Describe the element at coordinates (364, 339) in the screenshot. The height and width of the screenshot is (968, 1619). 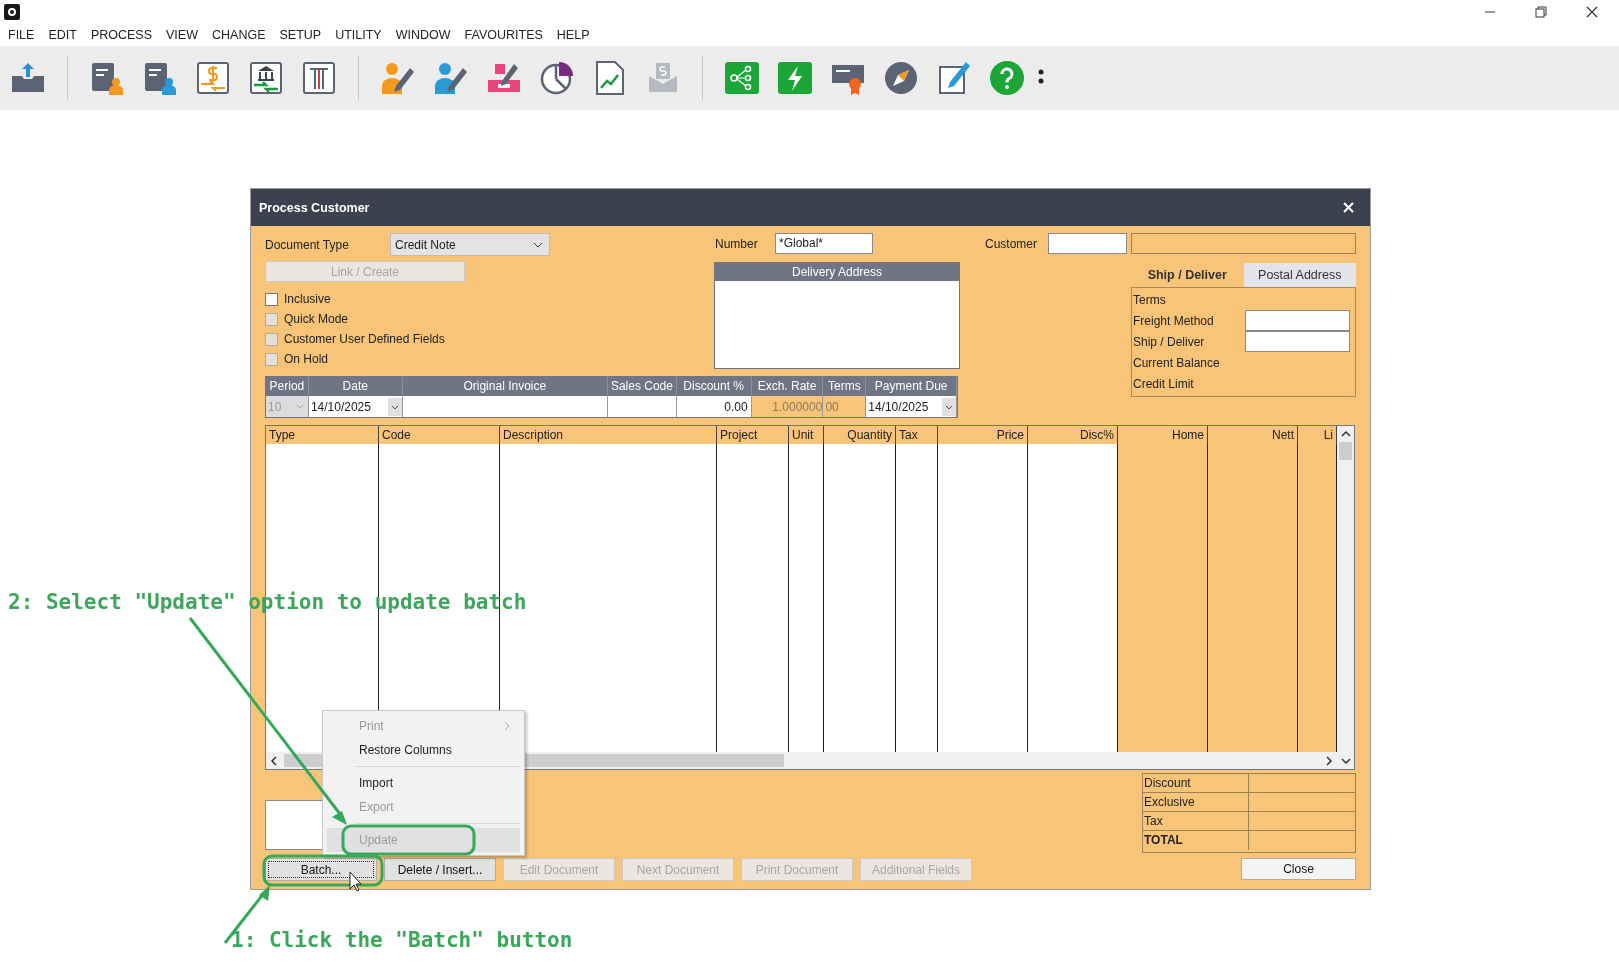
I see `checkbox-label: Customer User Defined Fields` at that location.